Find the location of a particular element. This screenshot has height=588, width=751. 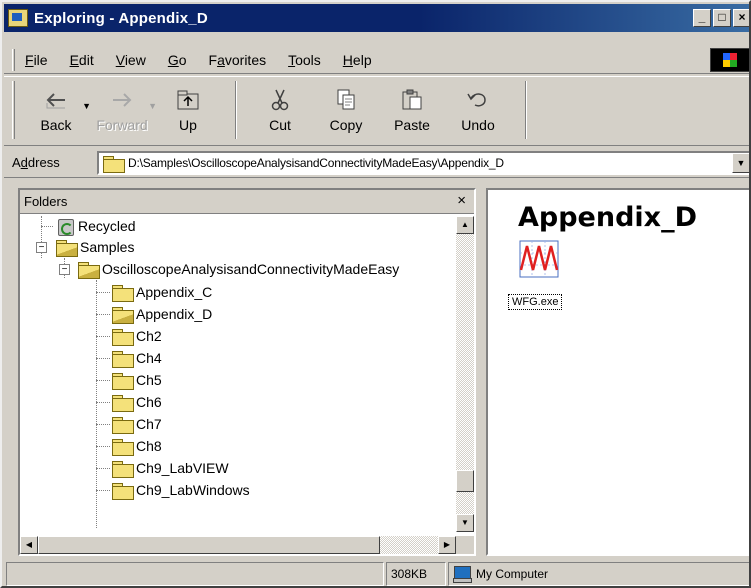

status-location: My Computer is located at coordinates (512, 574).